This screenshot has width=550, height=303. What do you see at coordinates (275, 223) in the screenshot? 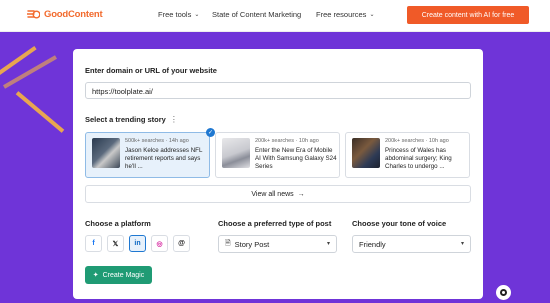
I see `post-type-label: Choose a preferred type of post` at bounding box center [275, 223].